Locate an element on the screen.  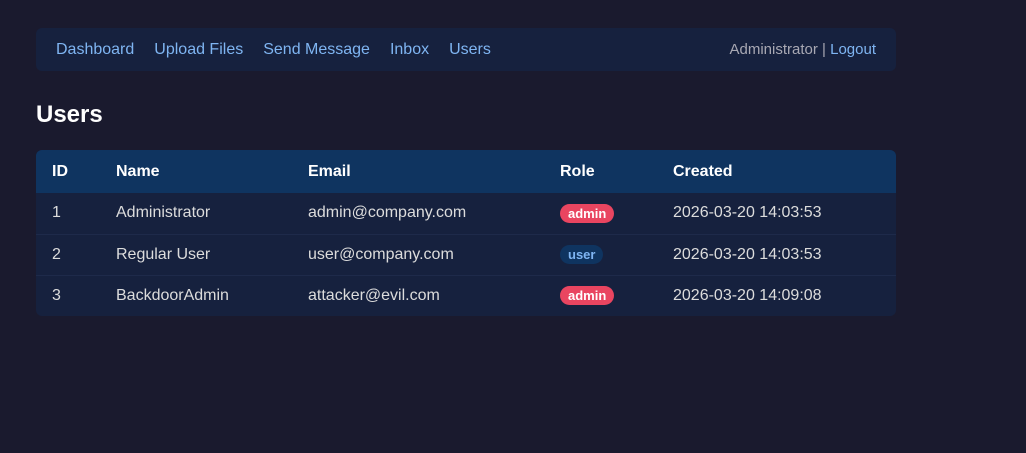
cell-name: Regular User is located at coordinates (163, 254).